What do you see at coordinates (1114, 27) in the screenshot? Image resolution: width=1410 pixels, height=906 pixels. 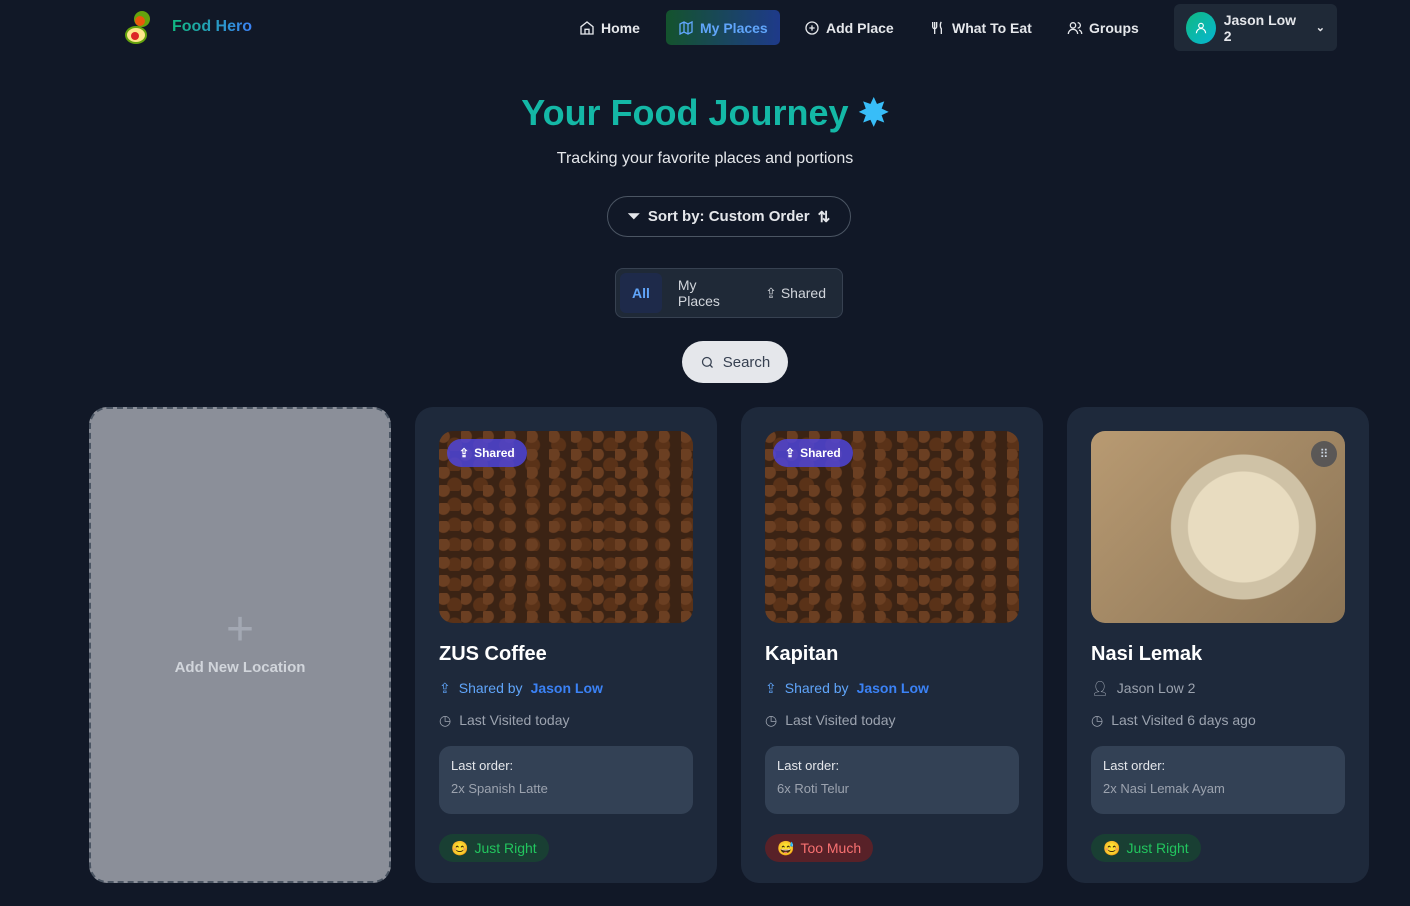 I see `nav-label: Groups` at bounding box center [1114, 27].